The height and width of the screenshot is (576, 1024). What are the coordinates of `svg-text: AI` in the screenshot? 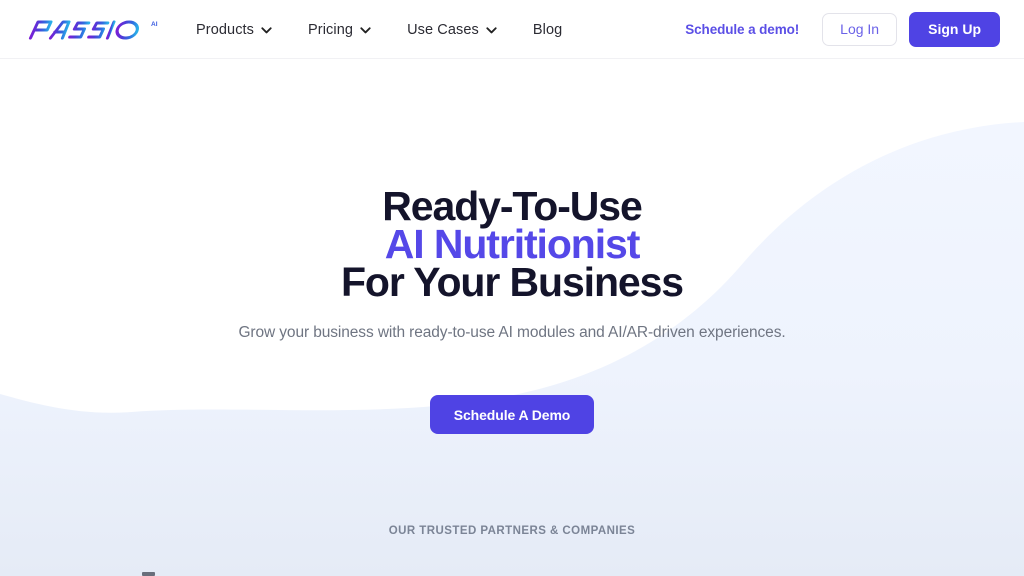 It's located at (154, 24).